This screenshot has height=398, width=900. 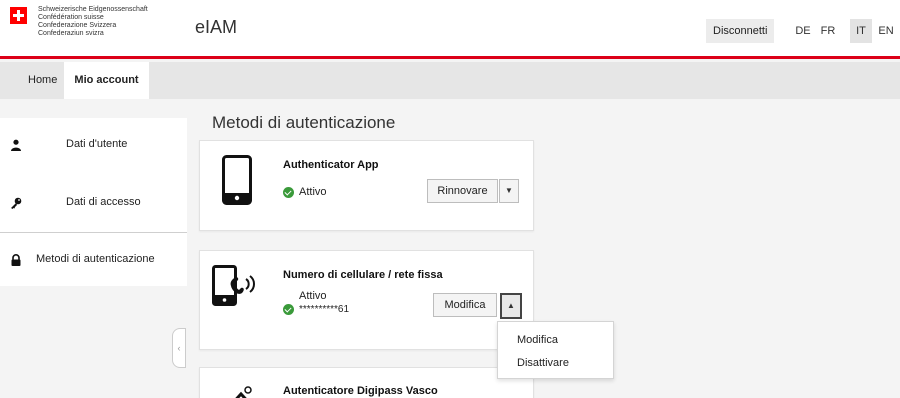 I want to click on user-icon, so click(x=16, y=145).